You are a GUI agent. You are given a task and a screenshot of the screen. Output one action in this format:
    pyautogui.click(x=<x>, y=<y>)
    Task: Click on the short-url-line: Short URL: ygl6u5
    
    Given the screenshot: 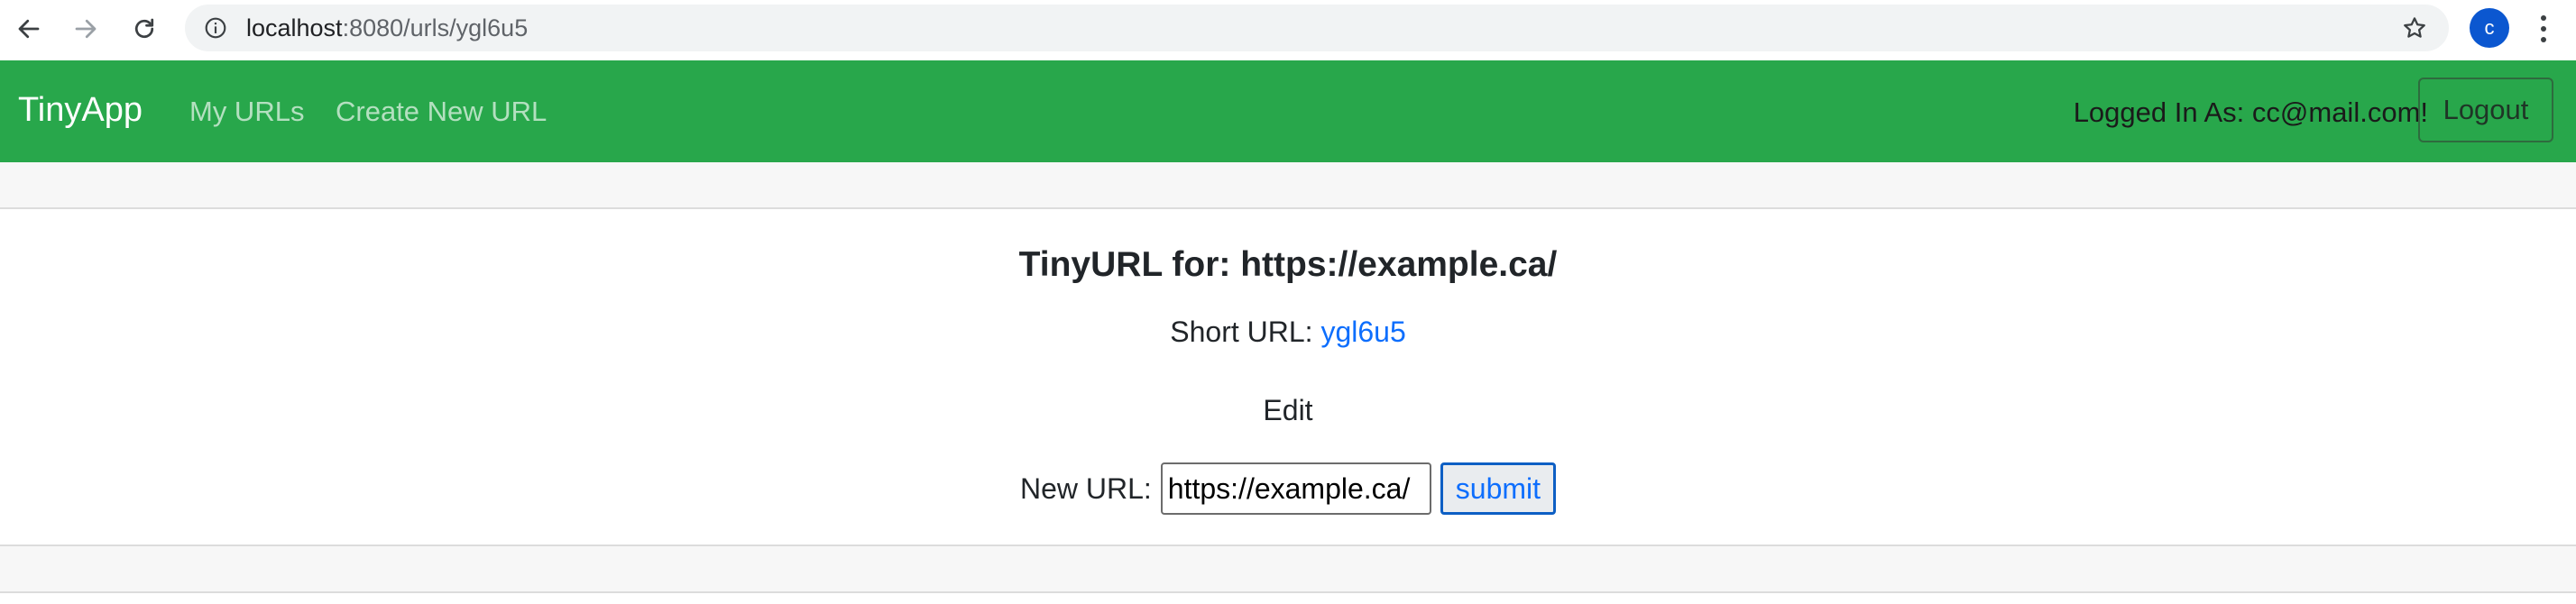 What is the action you would take?
    pyautogui.click(x=1288, y=332)
    